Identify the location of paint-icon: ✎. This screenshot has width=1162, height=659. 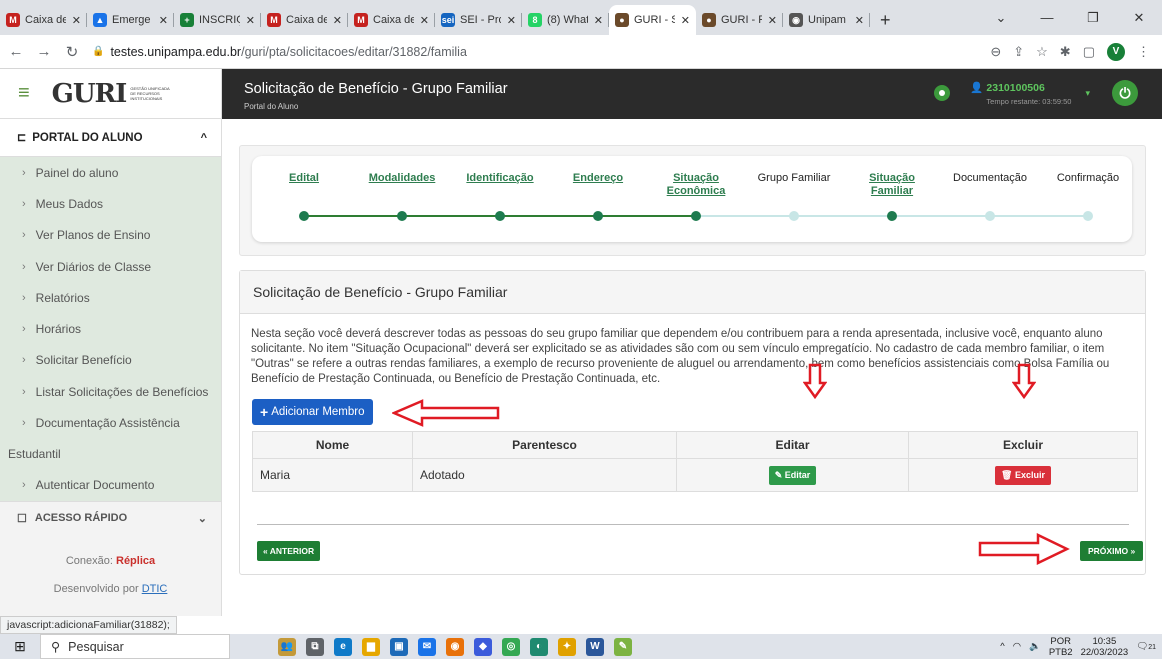
(623, 646).